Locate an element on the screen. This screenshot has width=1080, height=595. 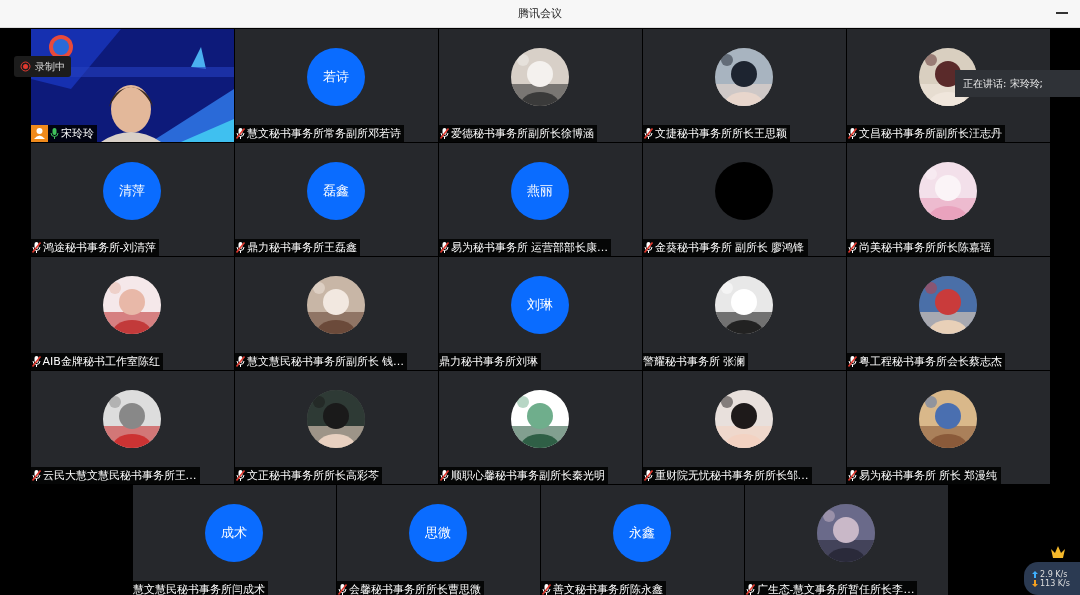
avatar-initials: 磊鑫 is located at coordinates (336, 191).